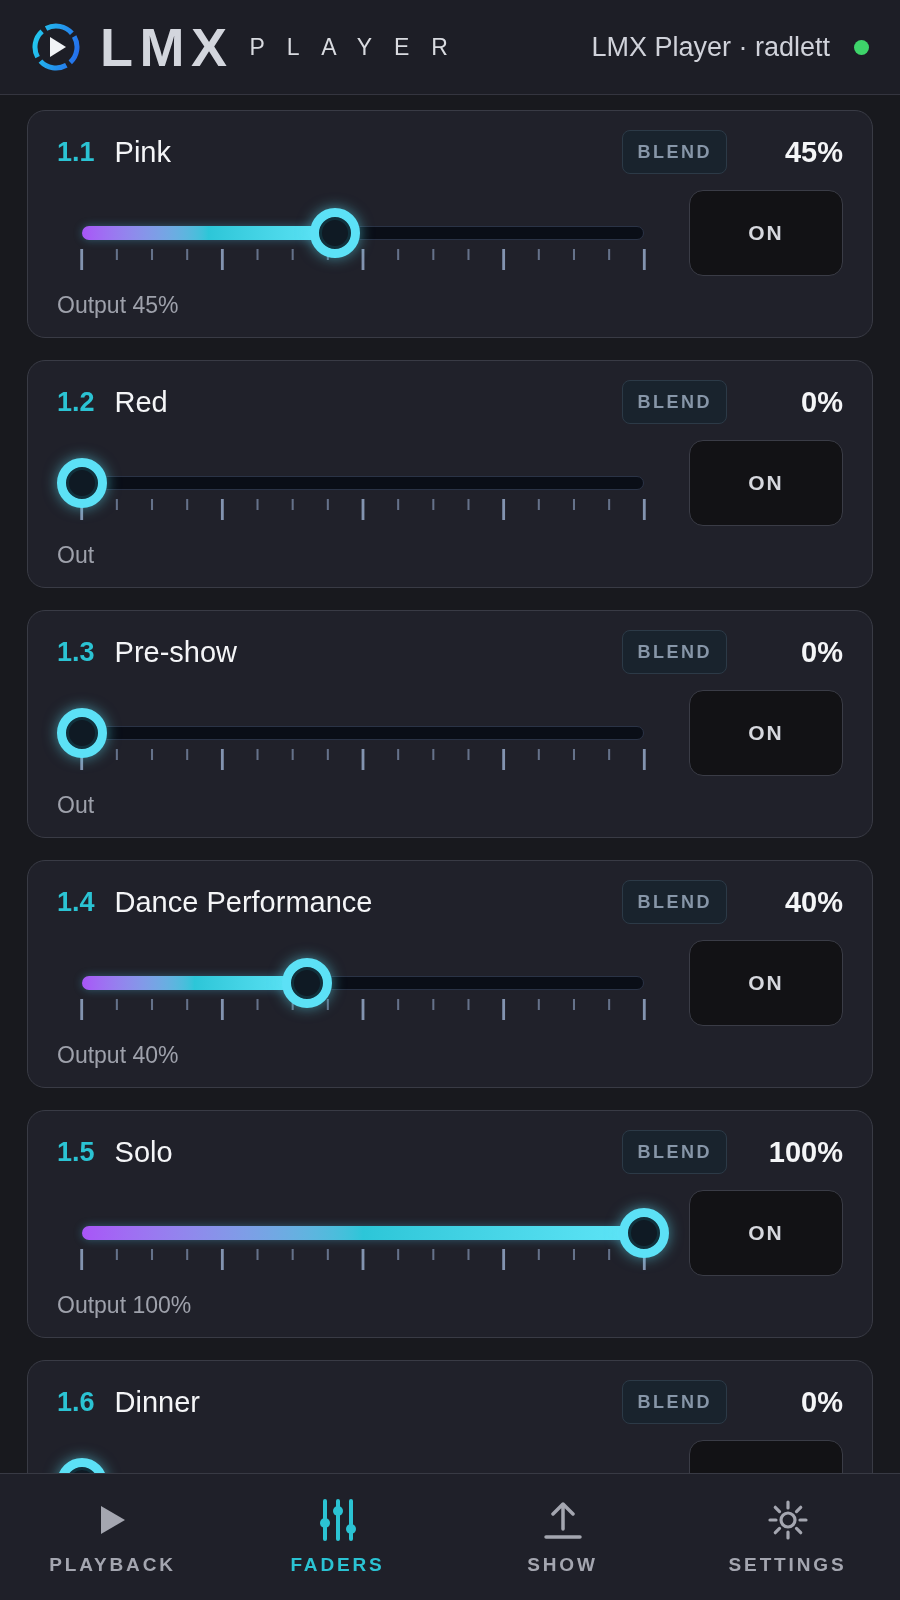 The height and width of the screenshot is (1600, 900). What do you see at coordinates (56, 47) in the screenshot?
I see `play-logo-icon` at bounding box center [56, 47].